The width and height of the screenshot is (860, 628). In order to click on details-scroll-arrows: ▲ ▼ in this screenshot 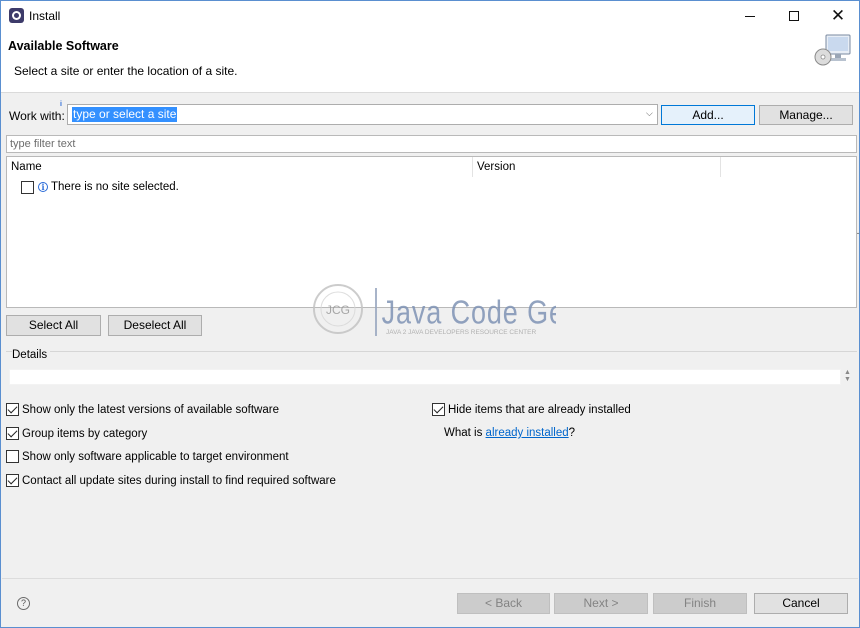, I will do `click(848, 376)`.